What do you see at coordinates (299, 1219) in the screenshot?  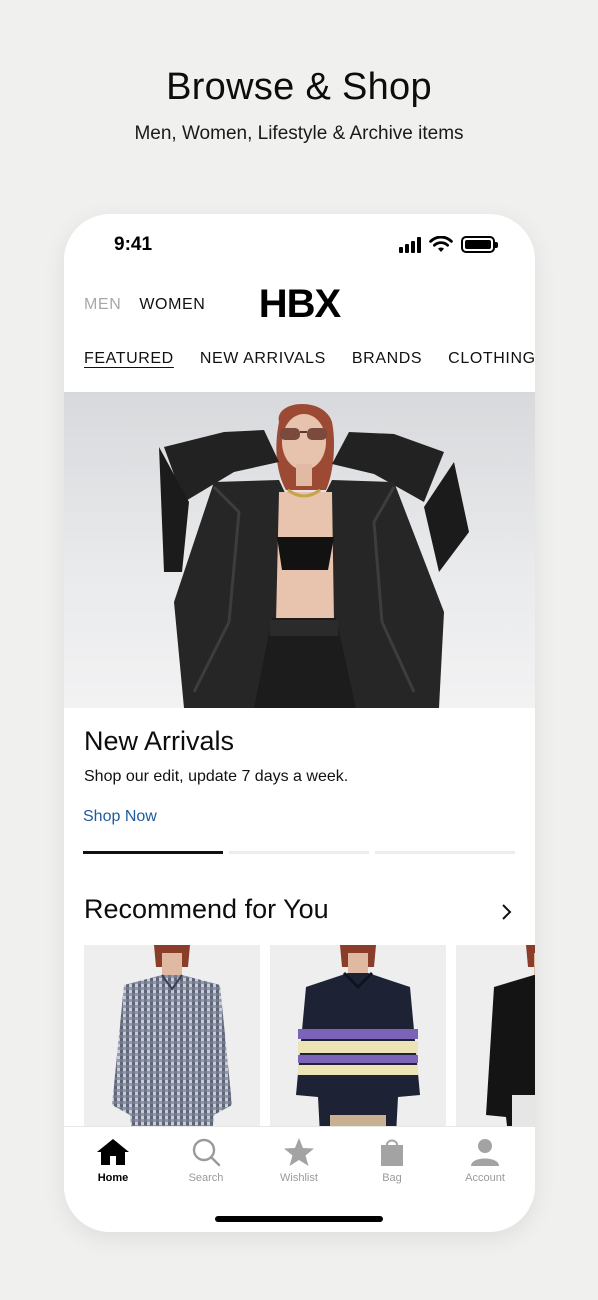 I see `home-indicator` at bounding box center [299, 1219].